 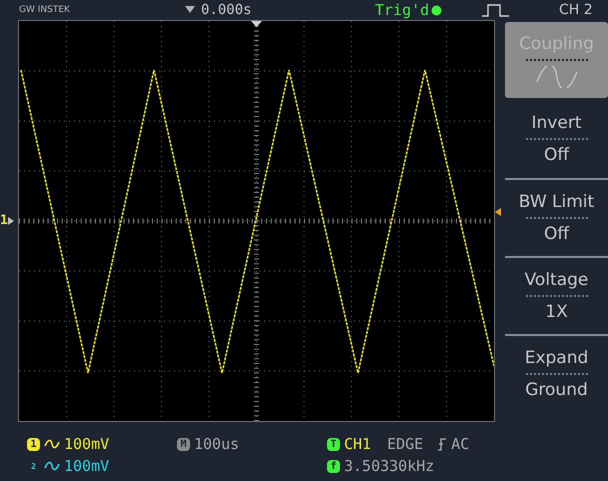 What do you see at coordinates (576, 10) in the screenshot?
I see `menu-title: CH 2` at bounding box center [576, 10].